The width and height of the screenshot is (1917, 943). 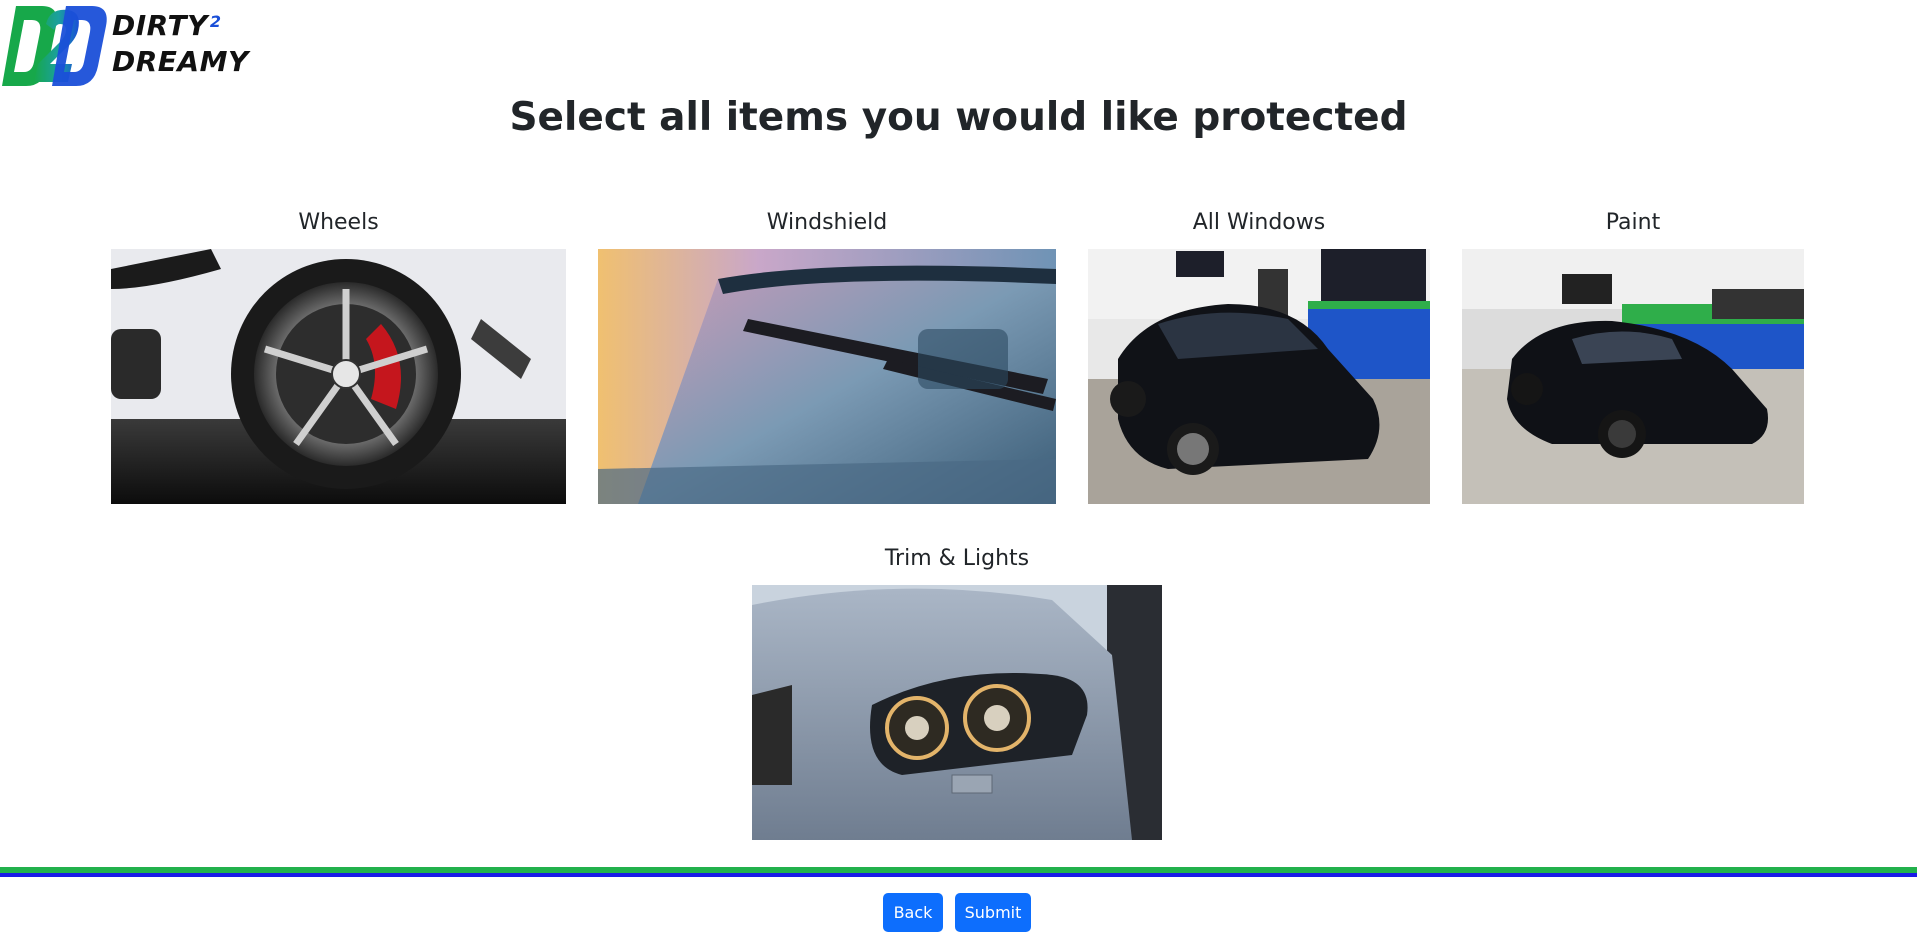 What do you see at coordinates (1633, 222) in the screenshot?
I see `option-label: Paint` at bounding box center [1633, 222].